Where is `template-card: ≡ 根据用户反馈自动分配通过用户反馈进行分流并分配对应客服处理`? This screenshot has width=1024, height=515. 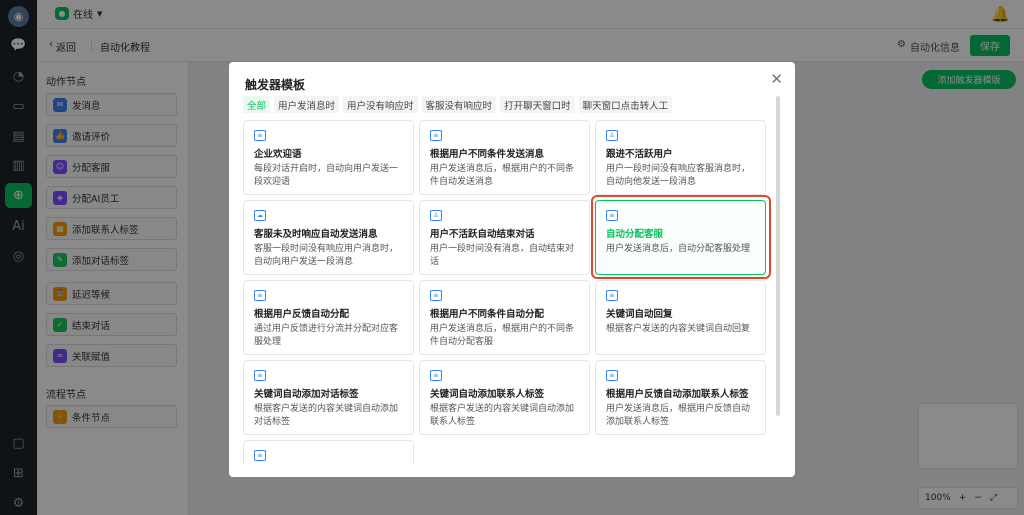
template-card: ≡ 根据用户反馈自动分配通过用户反馈进行分流并分配对应客服处理 is located at coordinates (328, 317).